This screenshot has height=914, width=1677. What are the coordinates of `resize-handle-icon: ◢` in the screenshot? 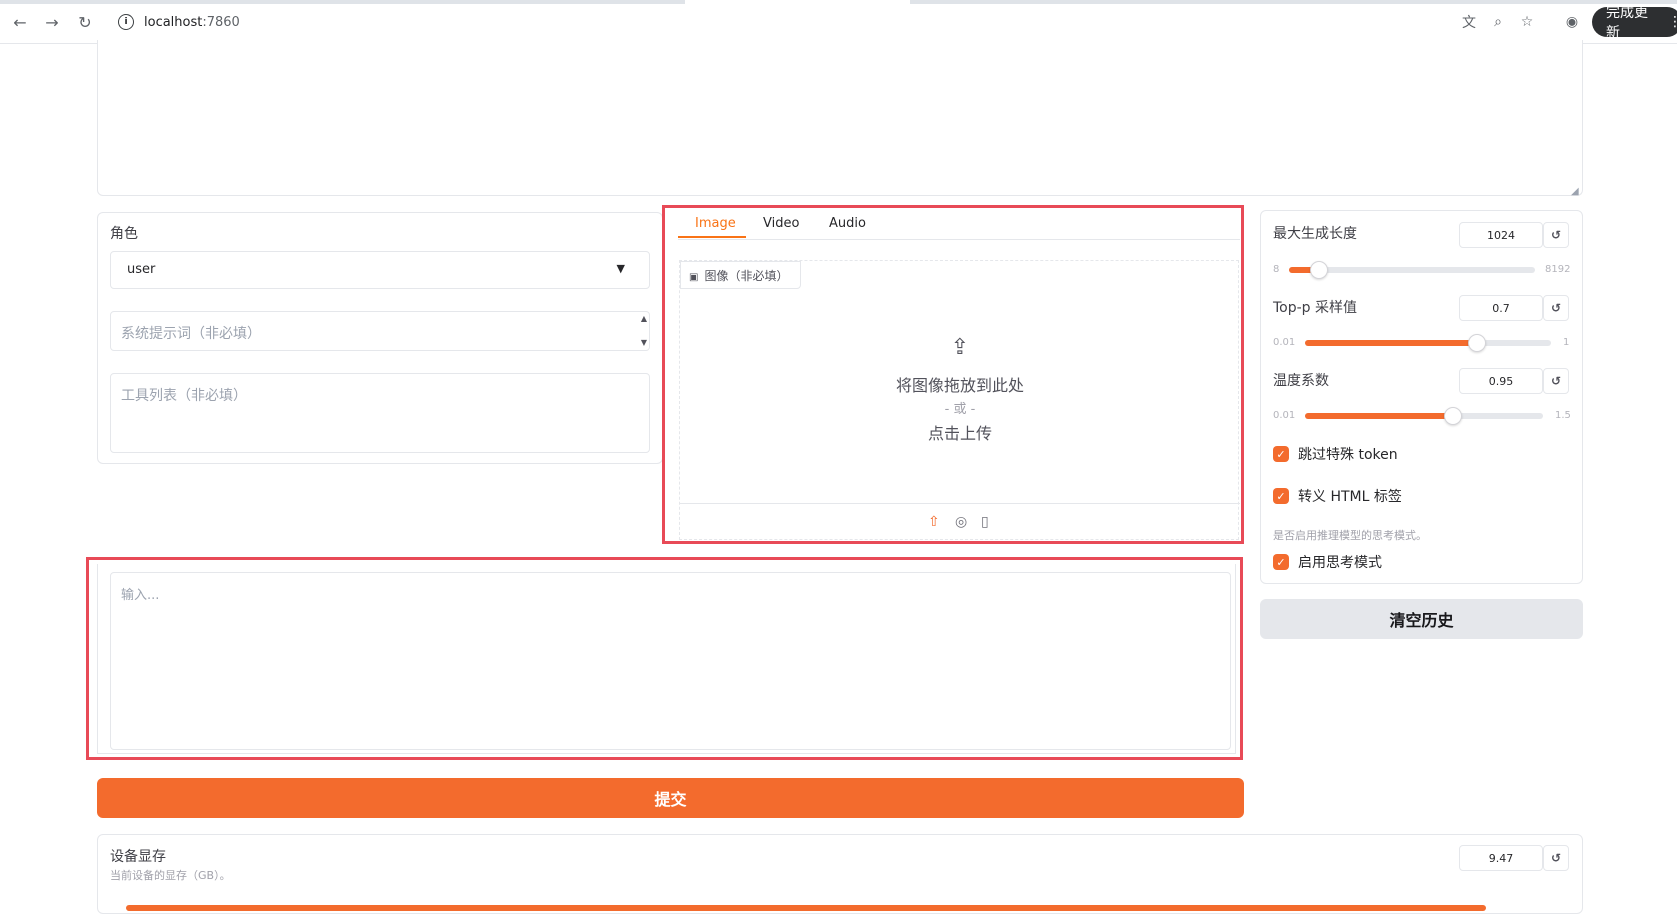 It's located at (1575, 191).